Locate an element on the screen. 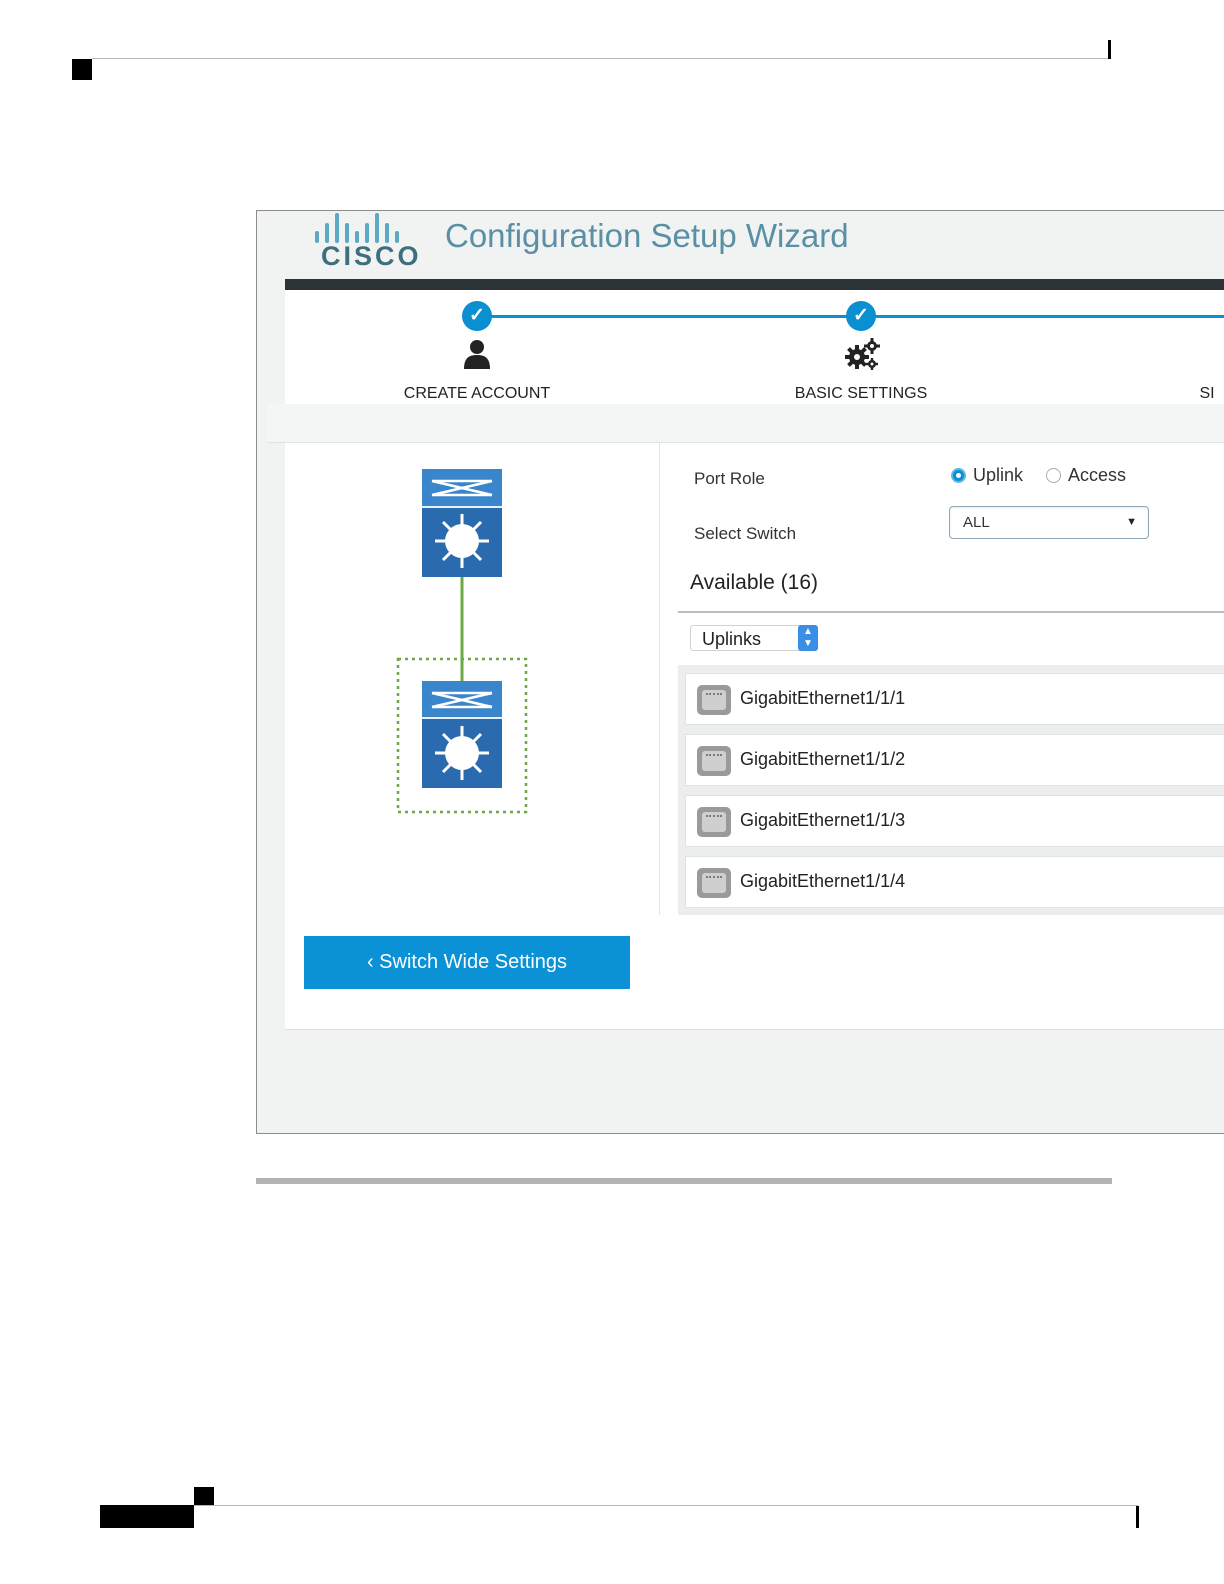 Image resolution: width=1224 pixels, height=1584 pixels. step-create-account: CREATE ACCOUNT is located at coordinates (477, 394).